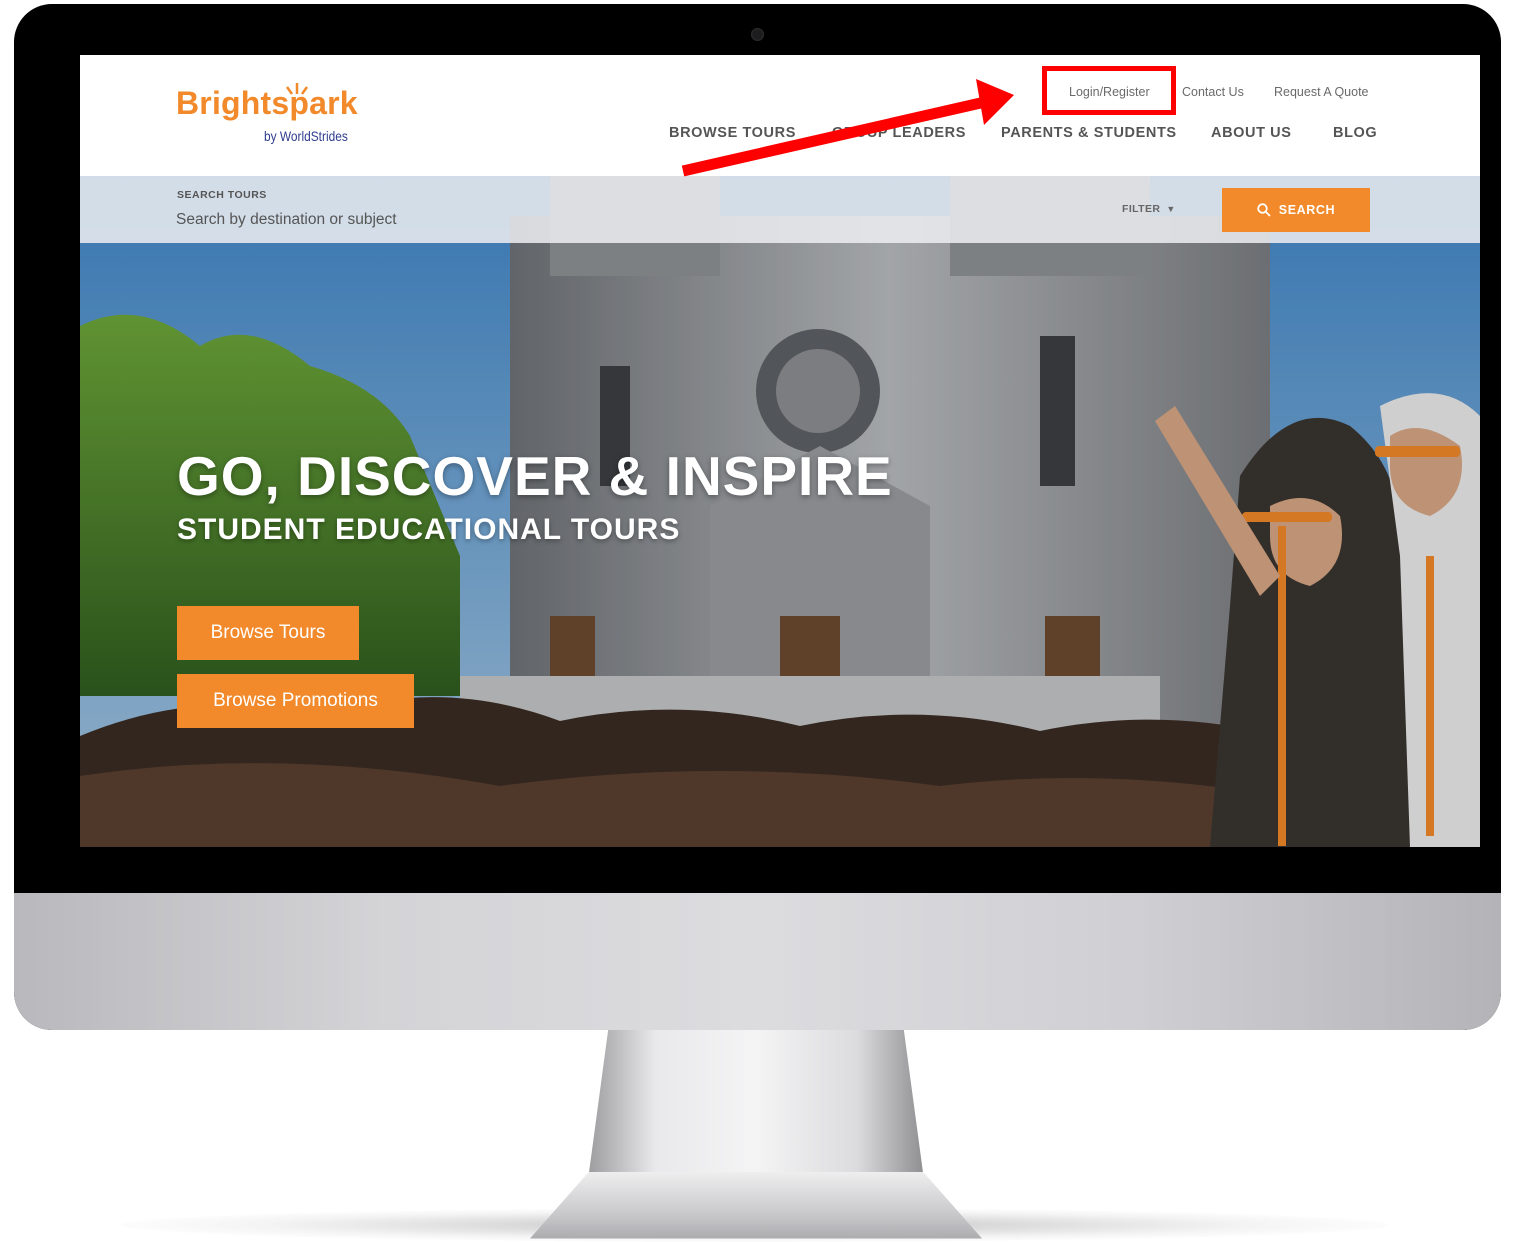 This screenshot has width=1514, height=1242. What do you see at coordinates (757, 34) in the screenshot?
I see `camera-icon` at bounding box center [757, 34].